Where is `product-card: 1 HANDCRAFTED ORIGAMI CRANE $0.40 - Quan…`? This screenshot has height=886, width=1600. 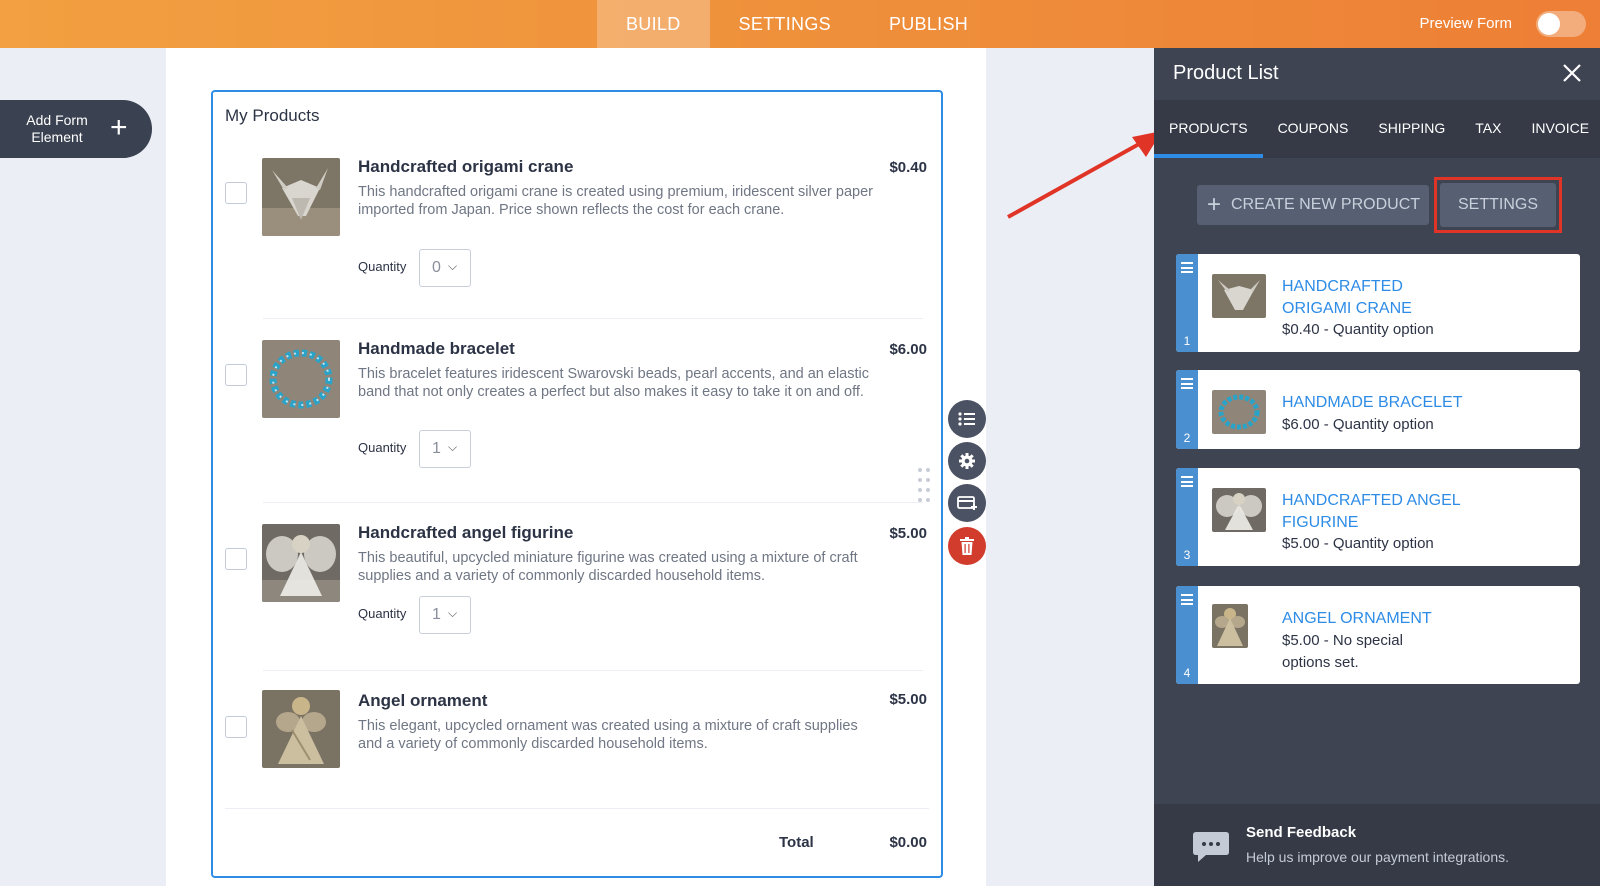
product-card: 1 HANDCRAFTED ORIGAMI CRANE $0.40 - Quan… is located at coordinates (1378, 303).